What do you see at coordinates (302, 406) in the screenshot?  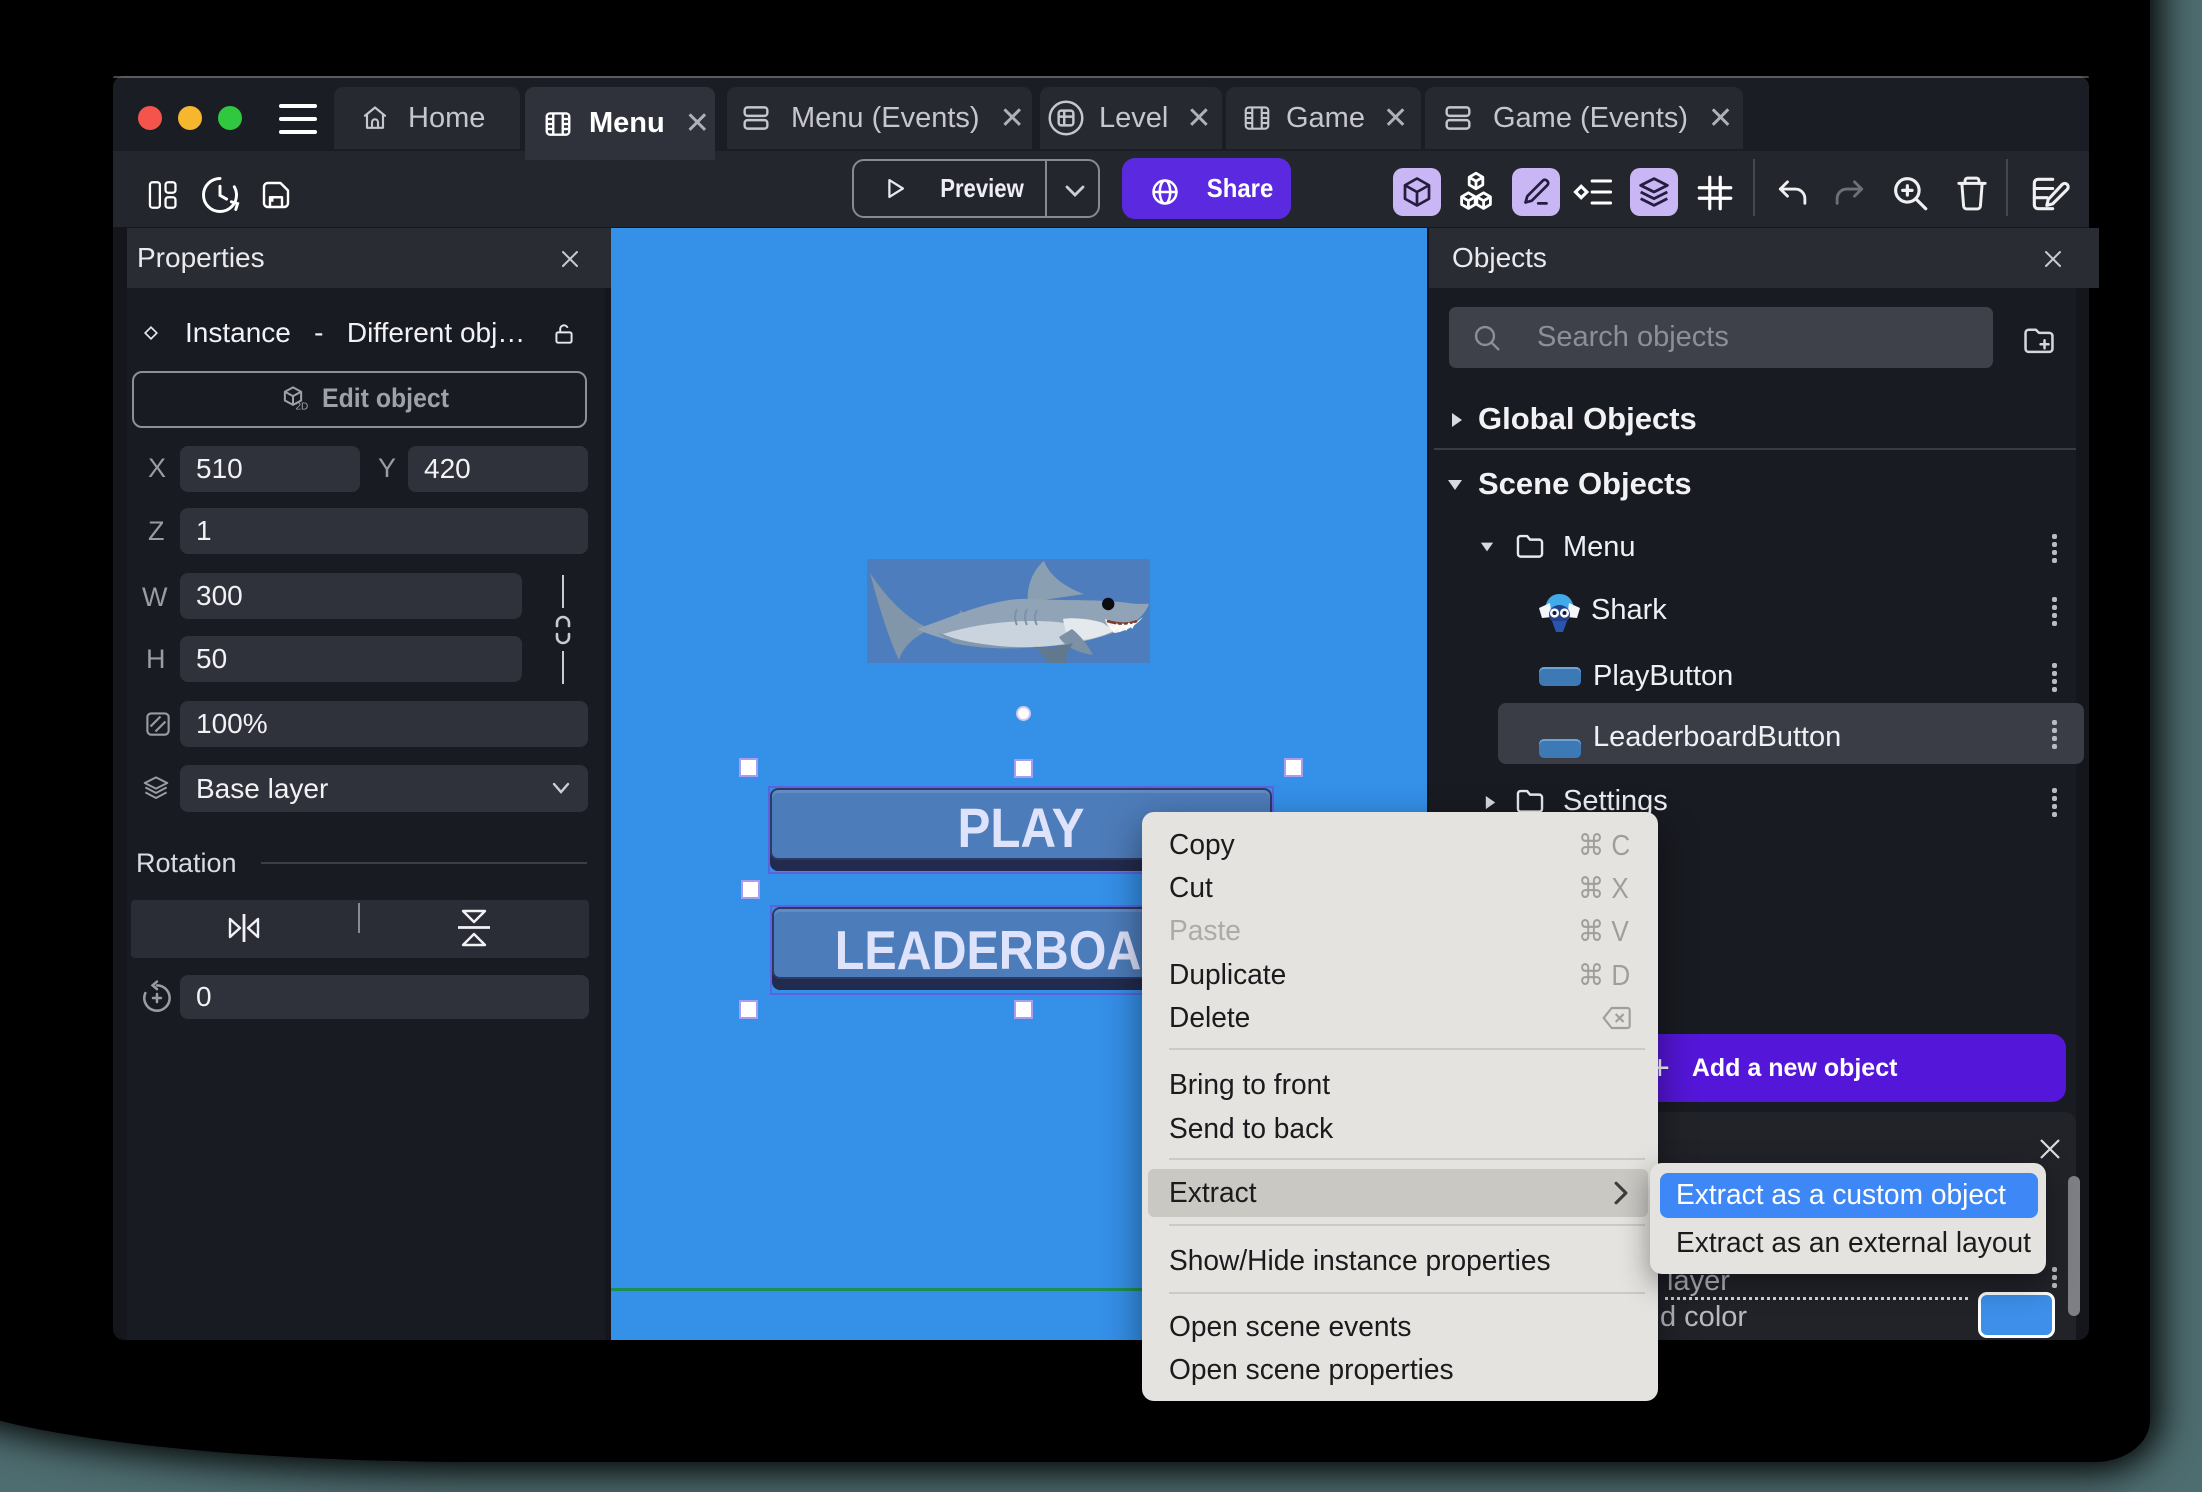 I see `svg-text: 2D` at bounding box center [302, 406].